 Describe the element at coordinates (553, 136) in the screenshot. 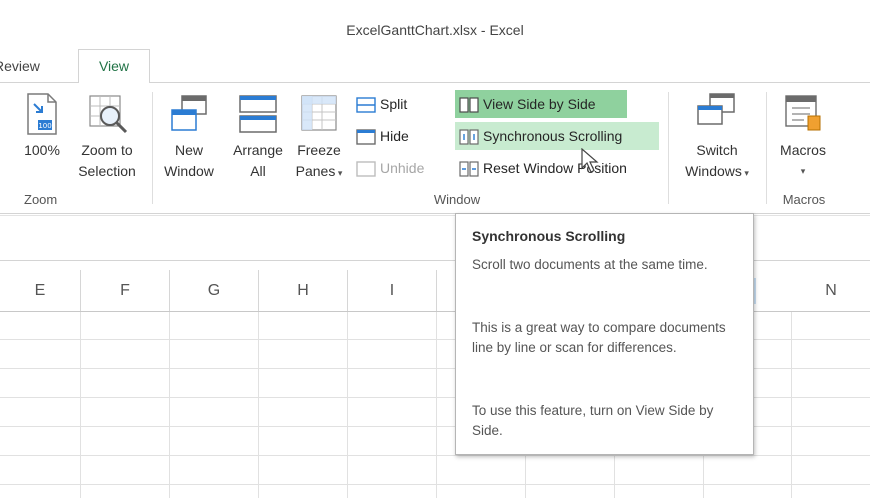

I see `synchronous-scrolling-label: Synchronous Scrolling` at that location.